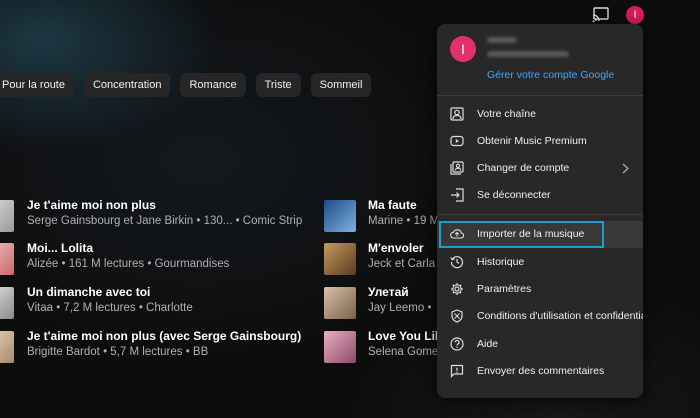 The width and height of the screenshot is (700, 418). What do you see at coordinates (457, 195) in the screenshot?
I see `sign-out-icon` at bounding box center [457, 195].